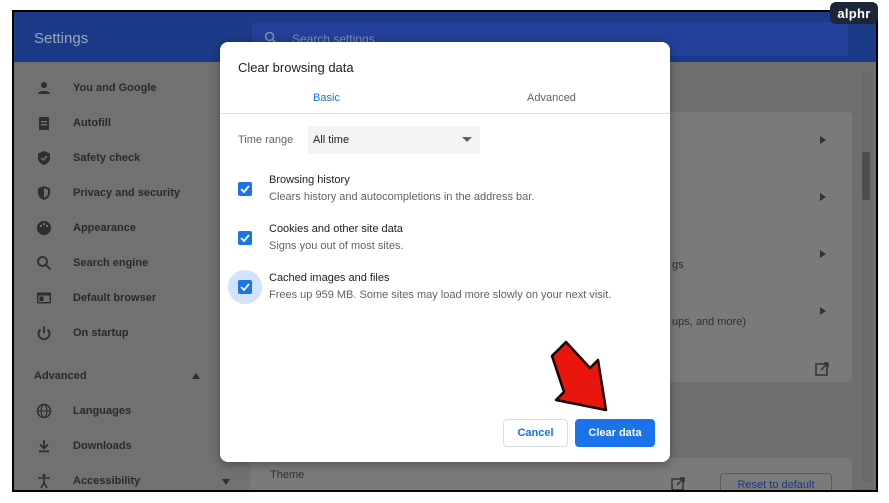 This screenshot has width=889, height=503. What do you see at coordinates (615, 433) in the screenshot?
I see `clear-data-button: Clear data` at bounding box center [615, 433].